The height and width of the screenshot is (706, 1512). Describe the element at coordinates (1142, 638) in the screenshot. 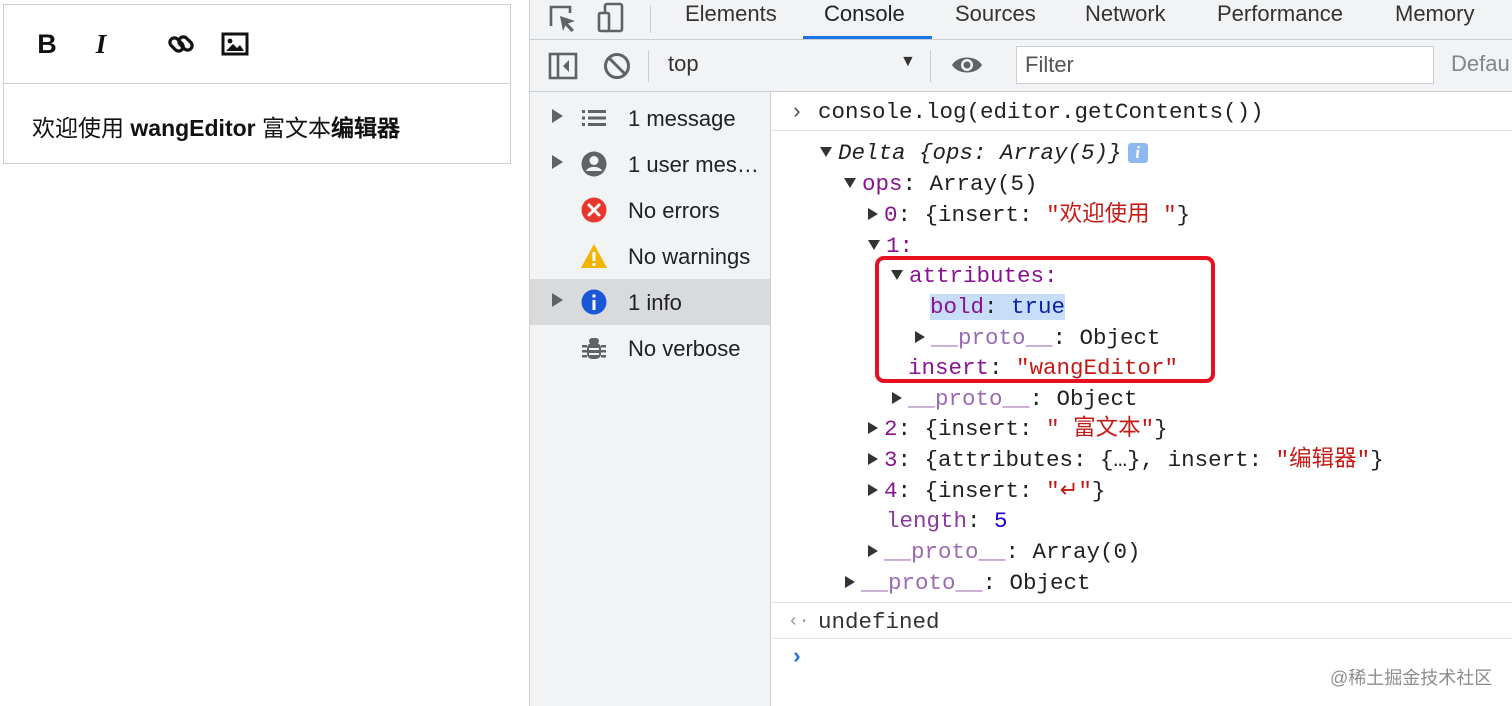

I see `row-divider` at that location.